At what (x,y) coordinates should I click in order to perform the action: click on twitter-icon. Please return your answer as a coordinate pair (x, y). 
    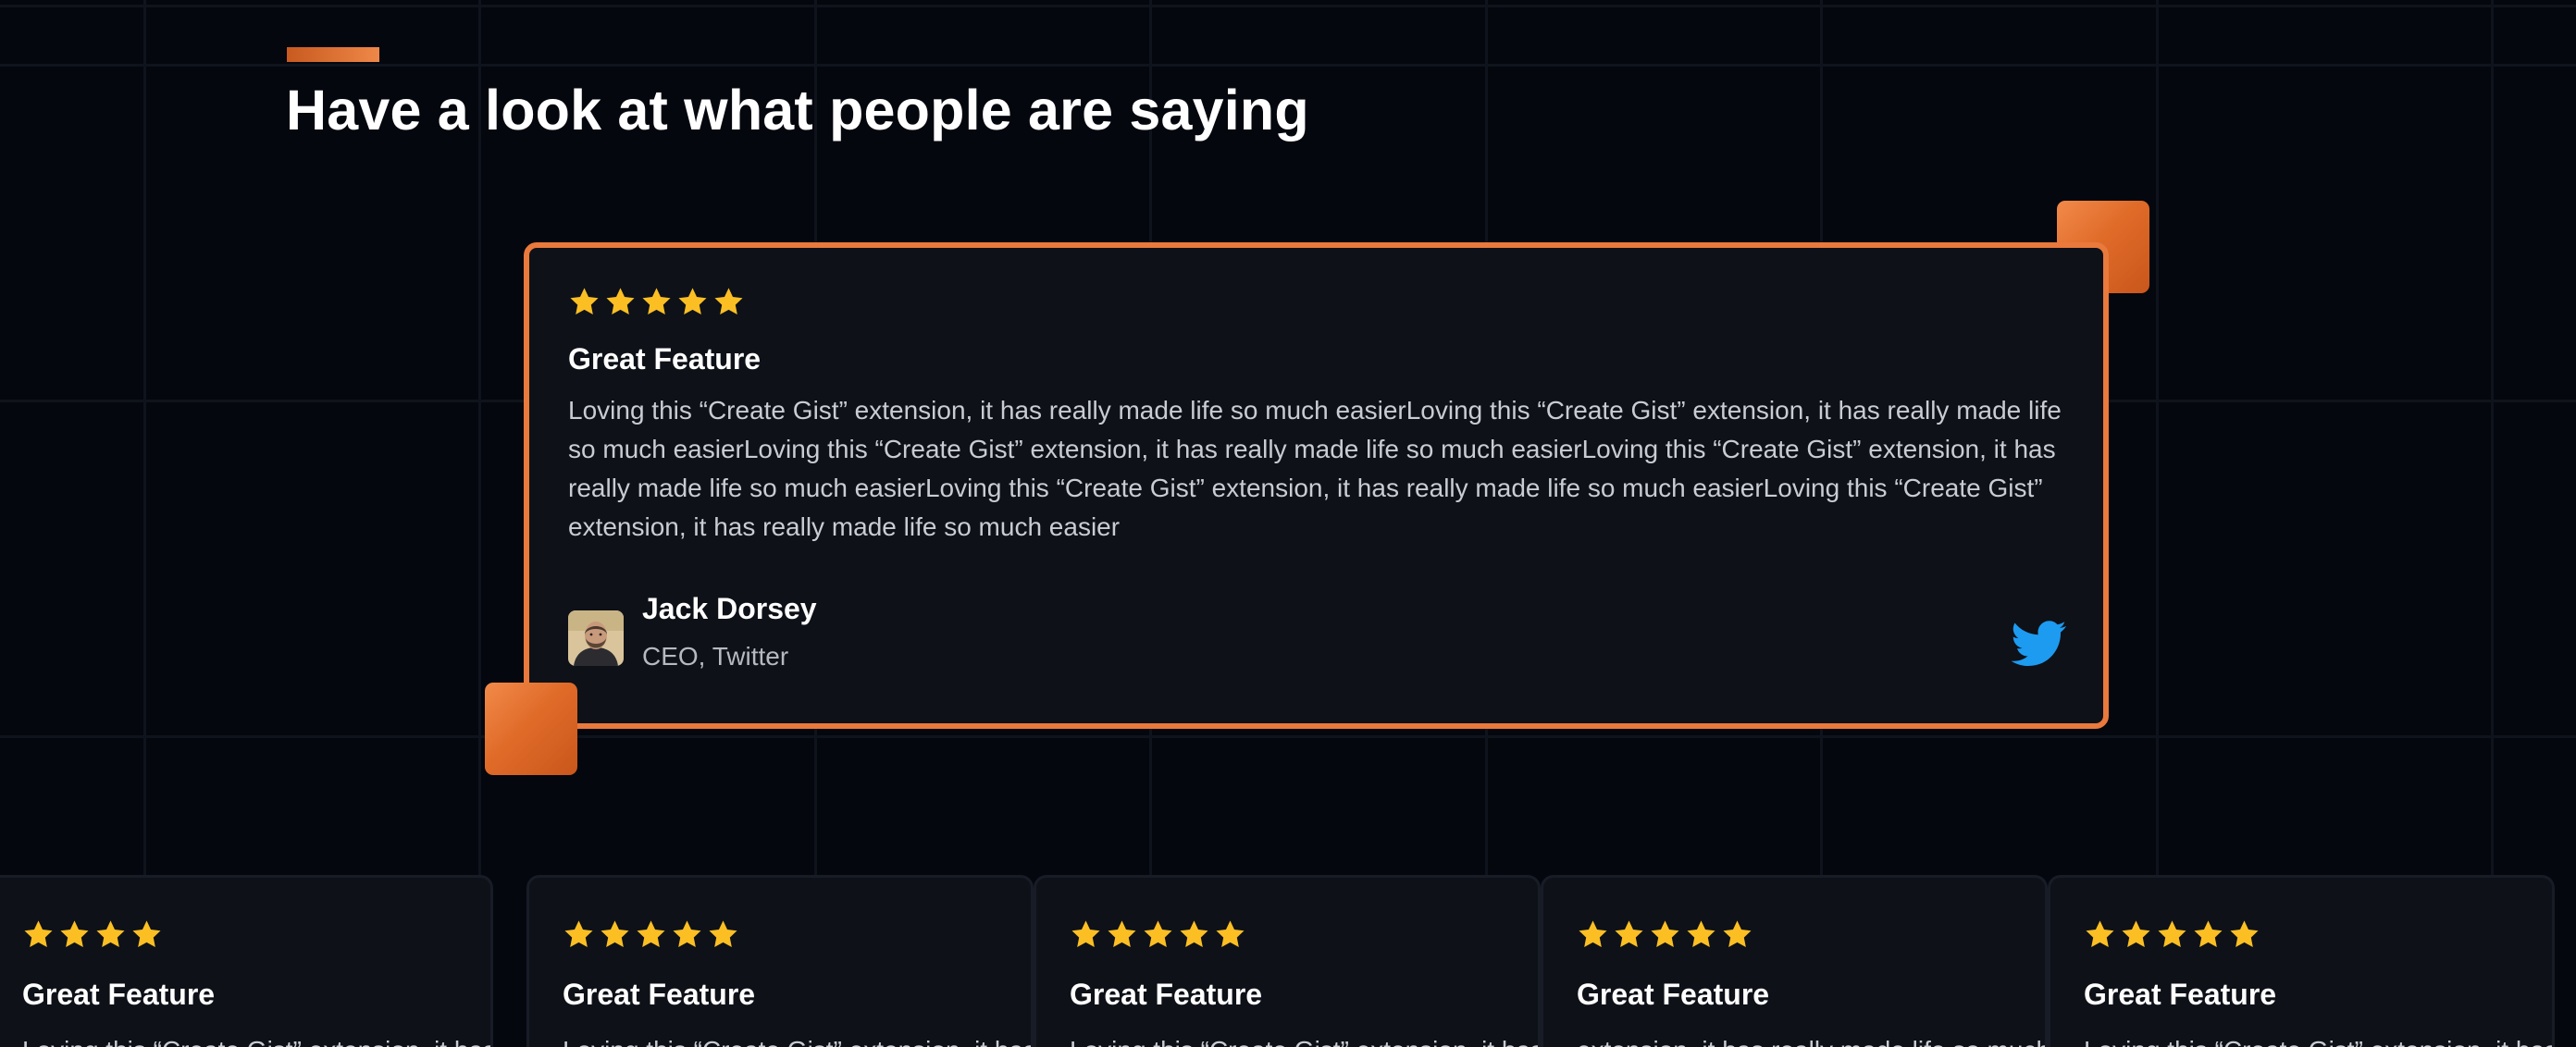
    Looking at the image, I should click on (2039, 644).